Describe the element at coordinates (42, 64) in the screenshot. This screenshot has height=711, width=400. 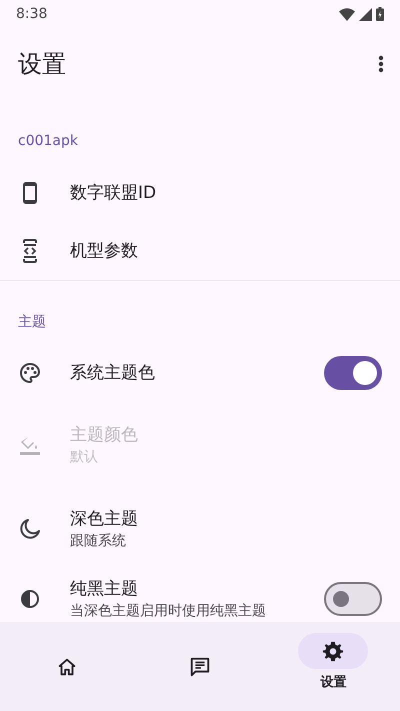
I see `page-title: 设置` at that location.